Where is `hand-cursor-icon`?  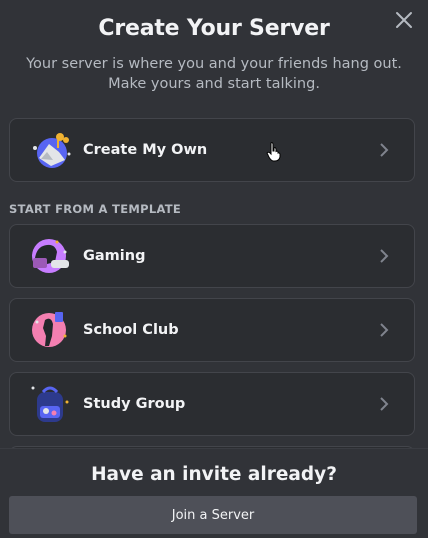
hand-cursor-icon is located at coordinates (274, 152).